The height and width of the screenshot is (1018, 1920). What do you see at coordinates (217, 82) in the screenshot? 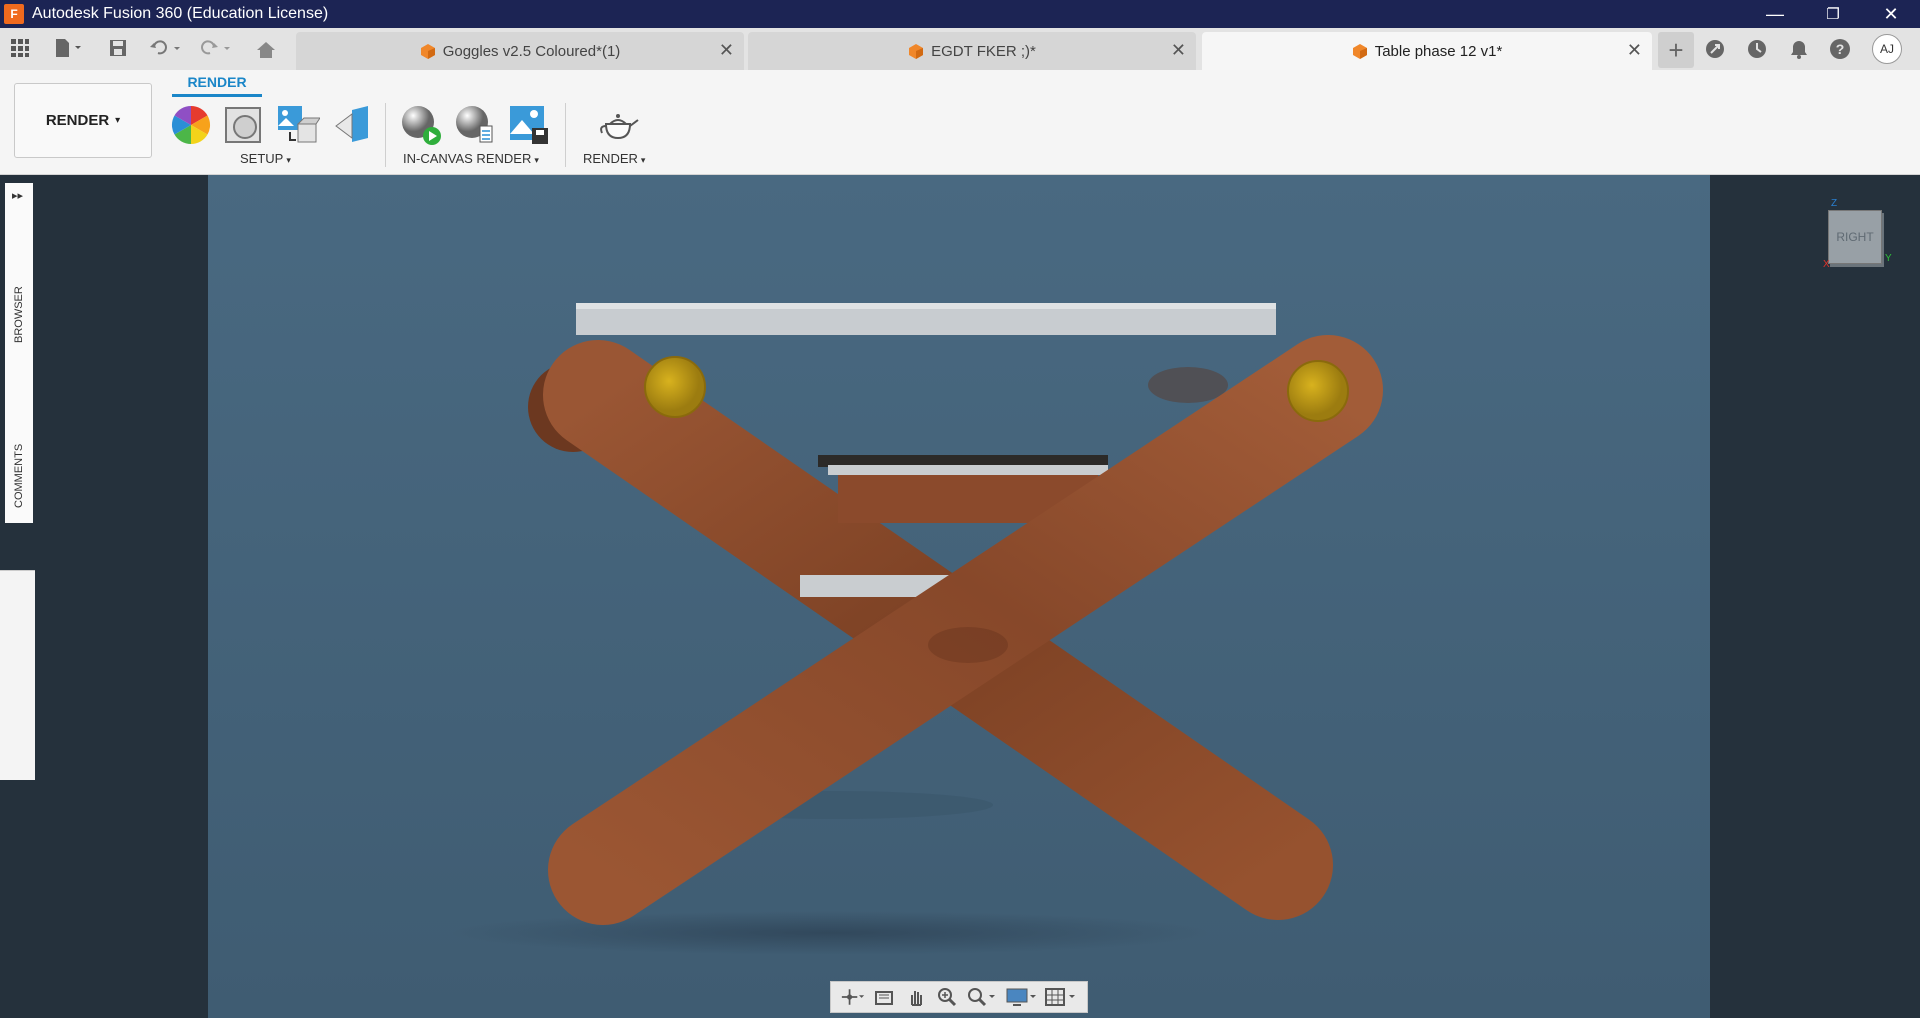
I see `tab-render: RENDER` at bounding box center [217, 82].